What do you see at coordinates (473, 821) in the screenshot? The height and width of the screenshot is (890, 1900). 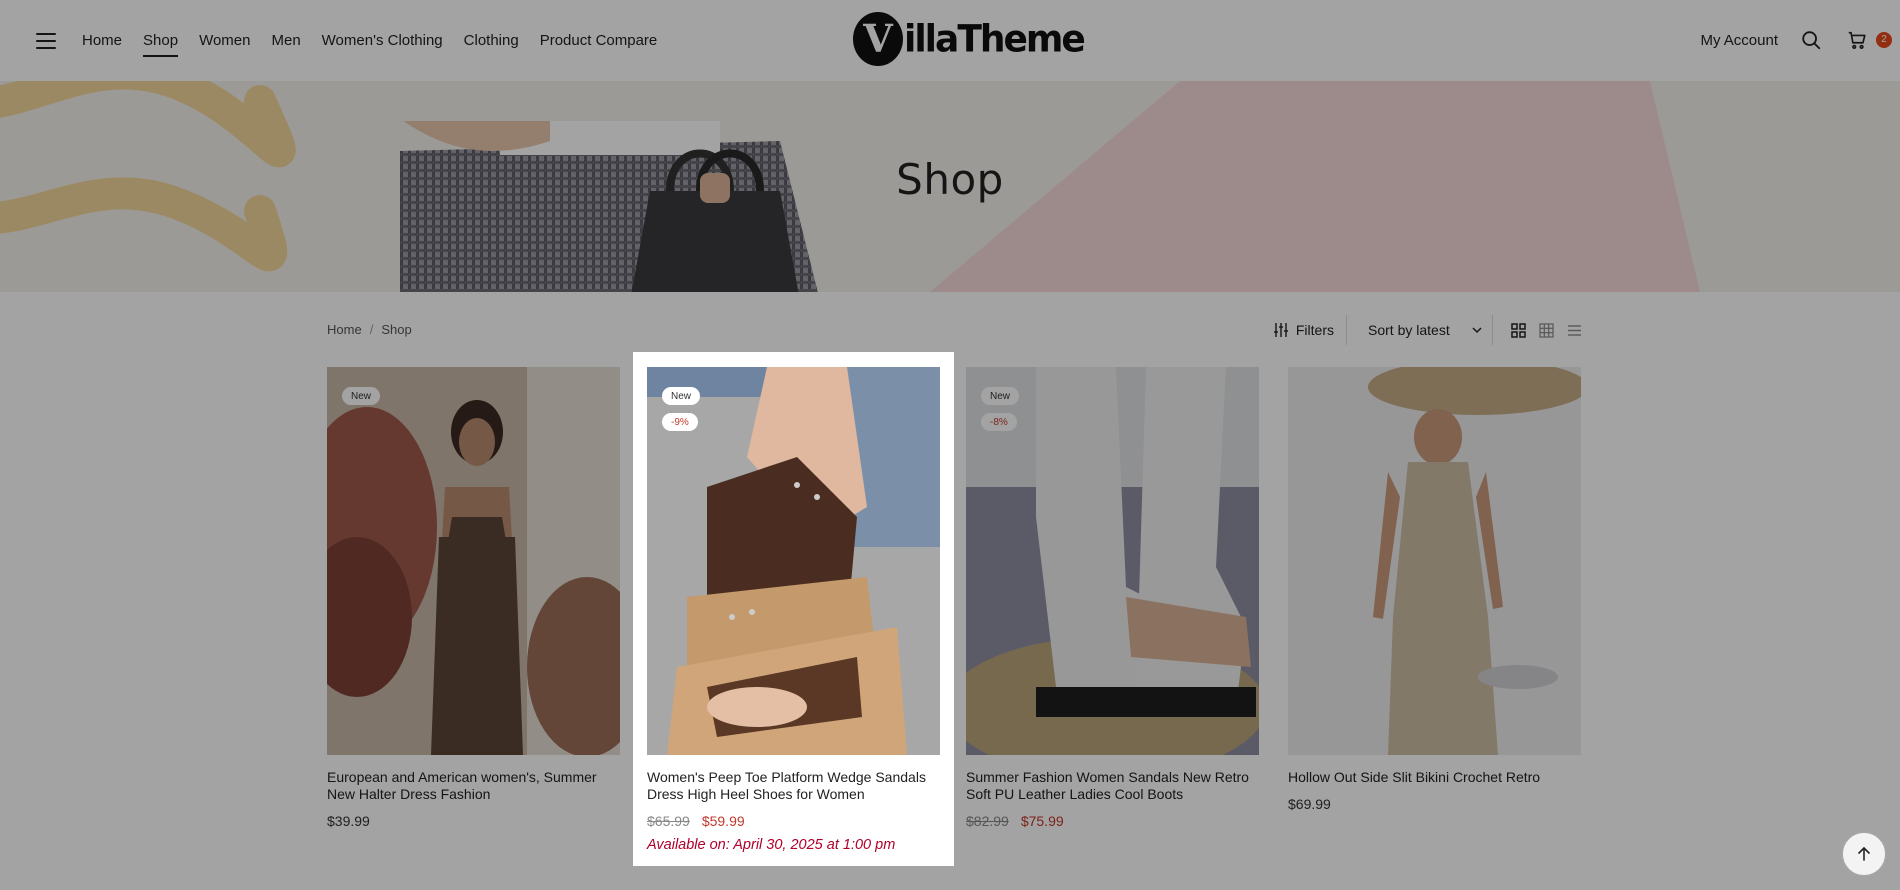 I see `product-price: $39.99` at bounding box center [473, 821].